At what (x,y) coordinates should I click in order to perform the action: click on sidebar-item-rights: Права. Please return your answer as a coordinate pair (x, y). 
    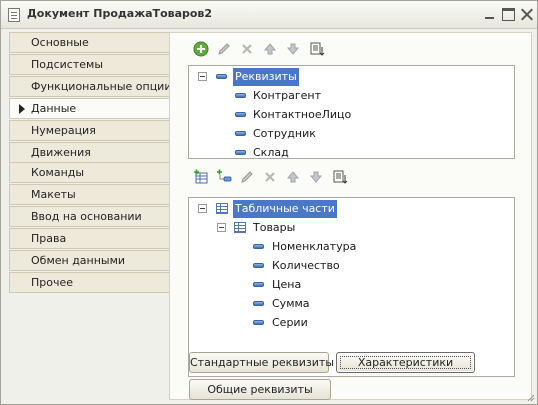
    Looking at the image, I should click on (89, 238).